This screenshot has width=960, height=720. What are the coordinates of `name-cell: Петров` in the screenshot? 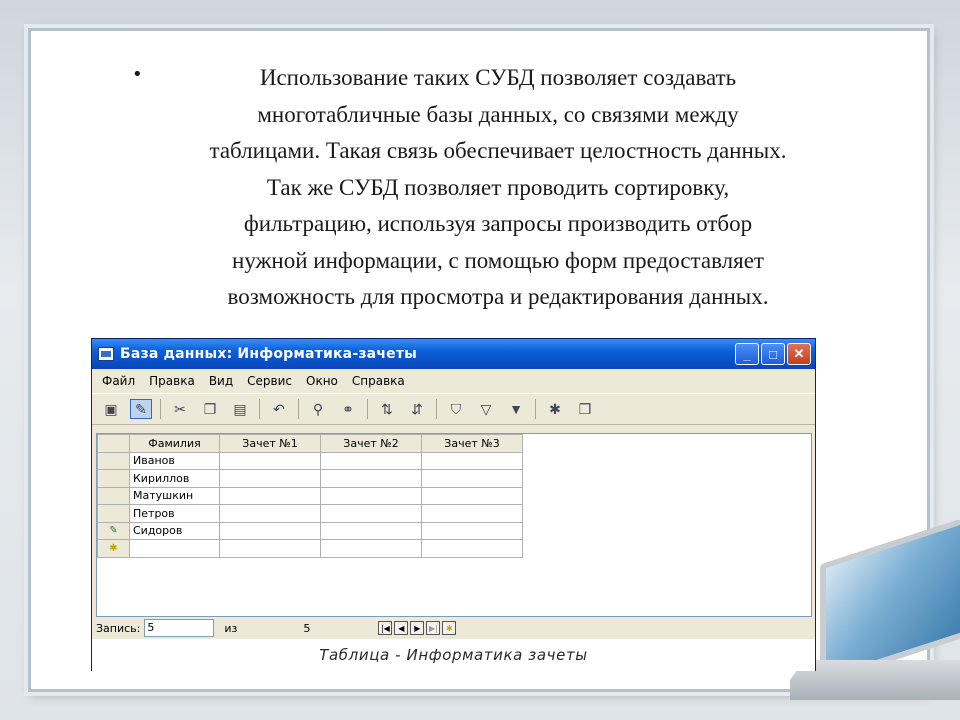 It's located at (174, 513).